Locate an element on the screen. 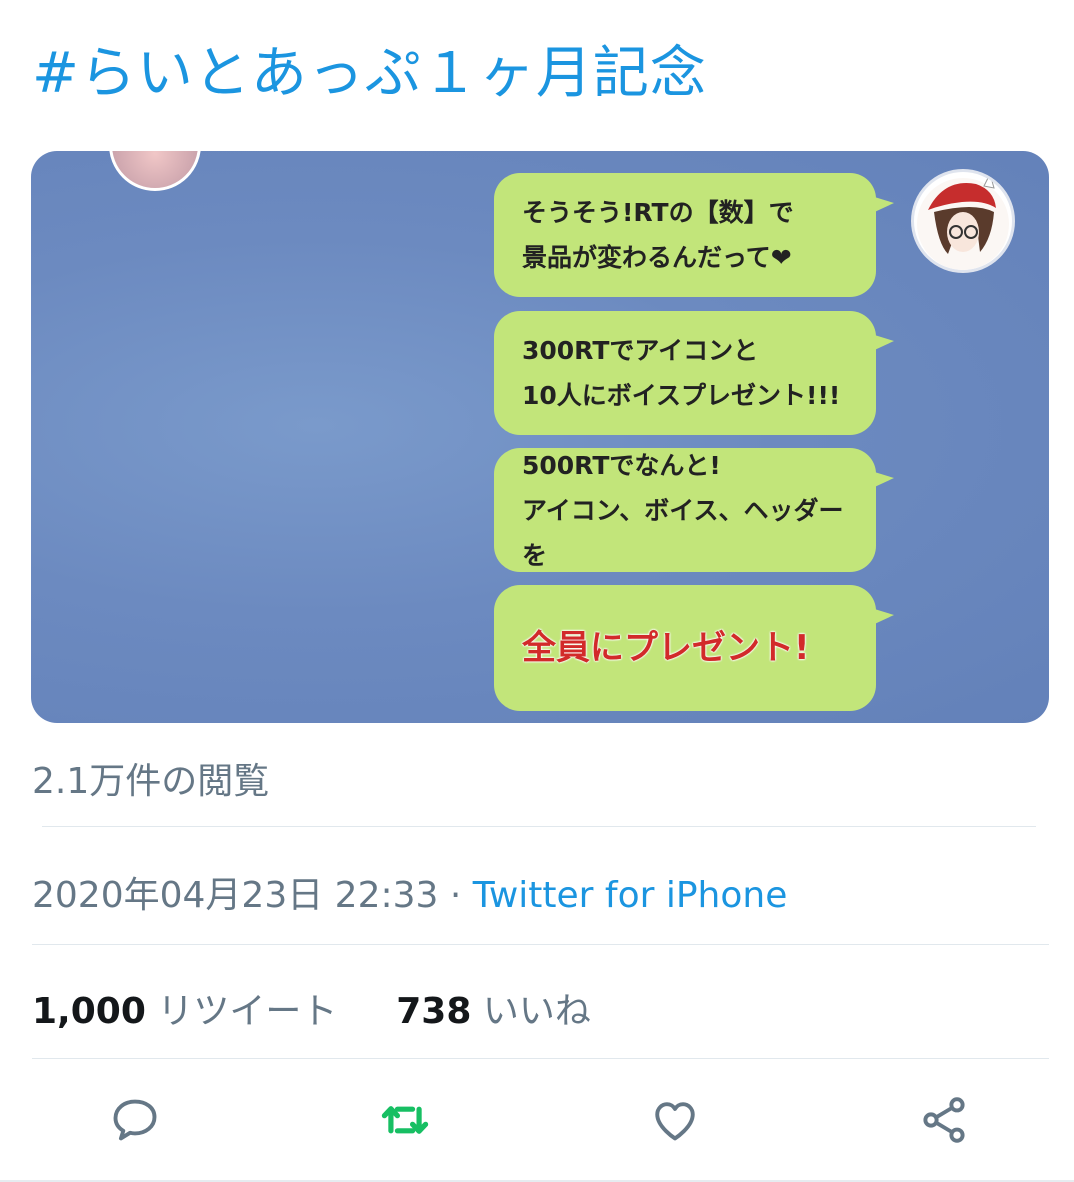 The image size is (1074, 1182). chat-bubble-line: そうそう!RTの【数】で is located at coordinates (658, 212).